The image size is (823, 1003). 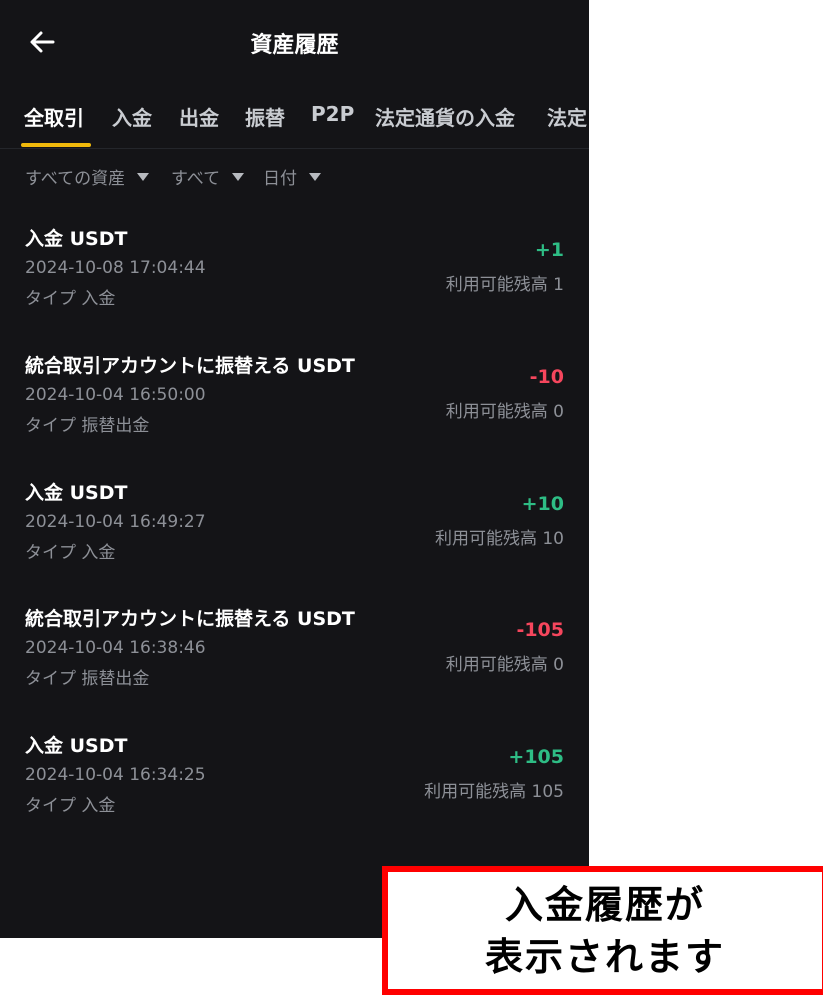 What do you see at coordinates (199, 116) in the screenshot?
I see `tab-withdraw: 出金` at bounding box center [199, 116].